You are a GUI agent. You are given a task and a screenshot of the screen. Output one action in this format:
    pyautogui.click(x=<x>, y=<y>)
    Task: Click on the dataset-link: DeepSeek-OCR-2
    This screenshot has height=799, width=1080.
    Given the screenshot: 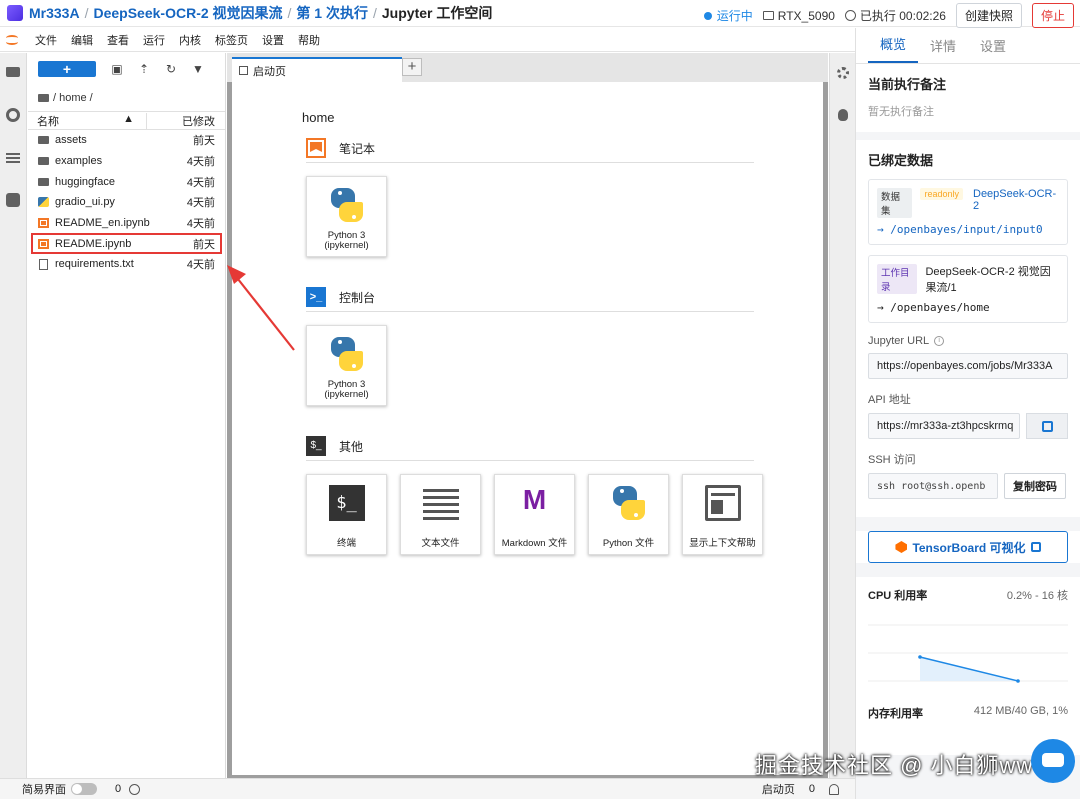 What is the action you would take?
    pyautogui.click(x=1016, y=200)
    